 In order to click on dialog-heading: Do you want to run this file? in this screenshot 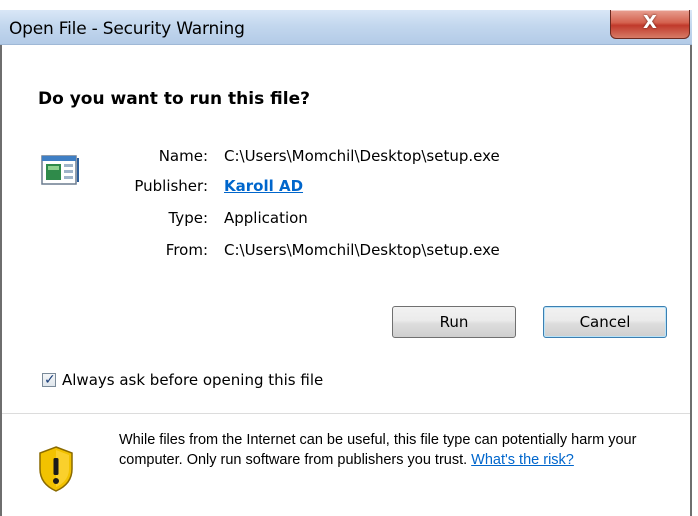, I will do `click(174, 99)`.